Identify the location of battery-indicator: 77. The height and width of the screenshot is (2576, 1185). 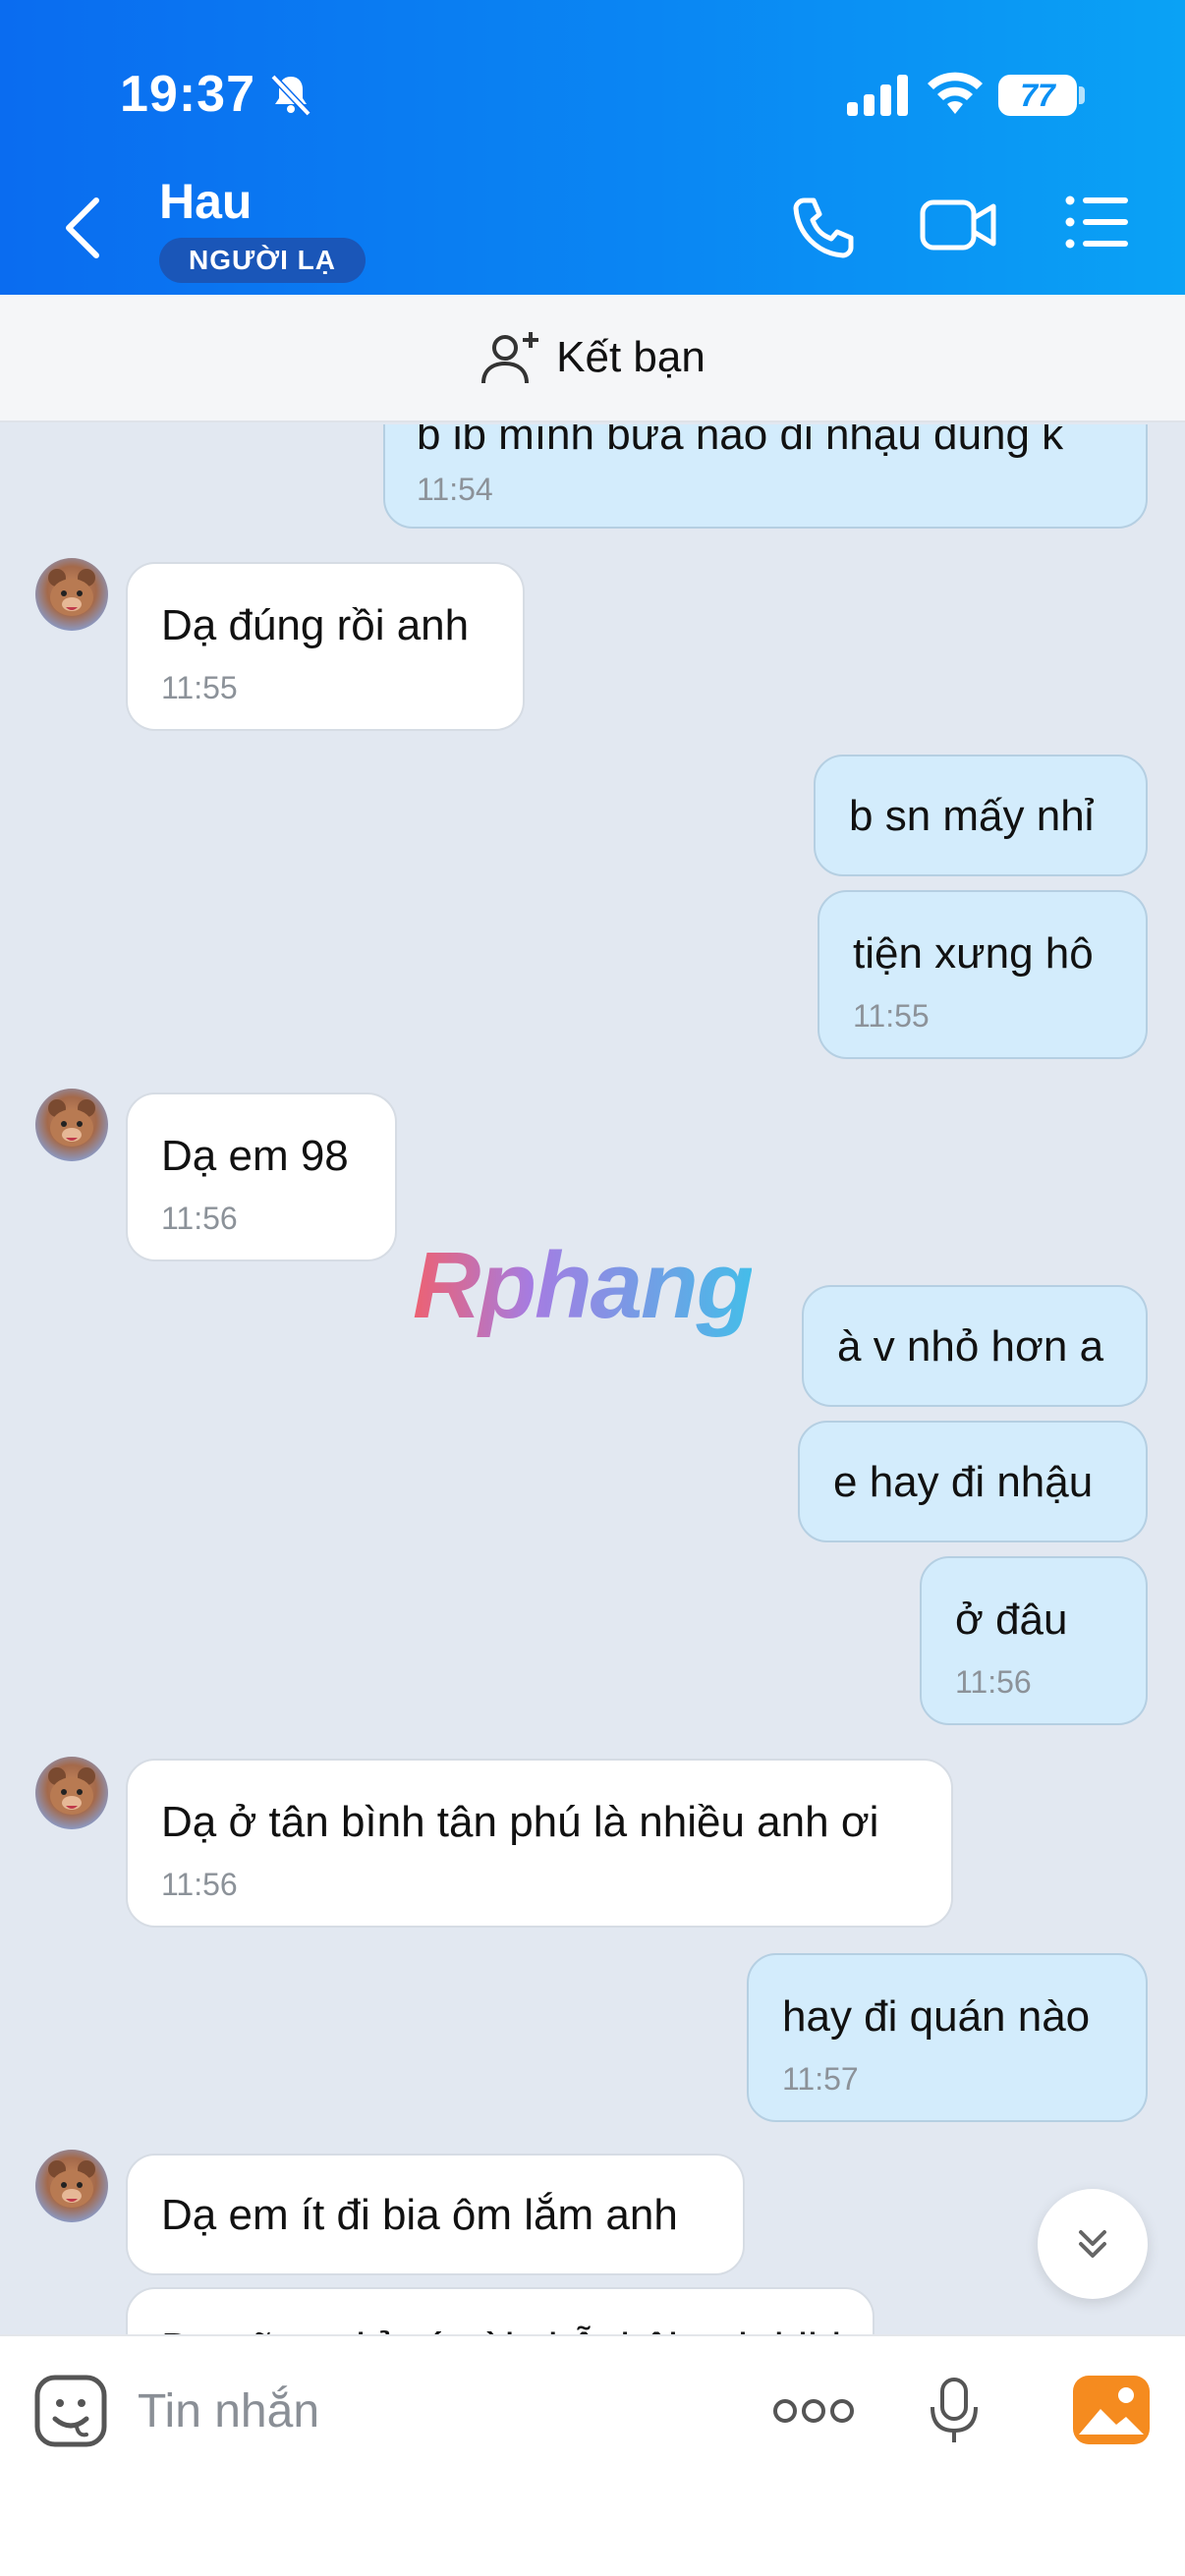
(1038, 95).